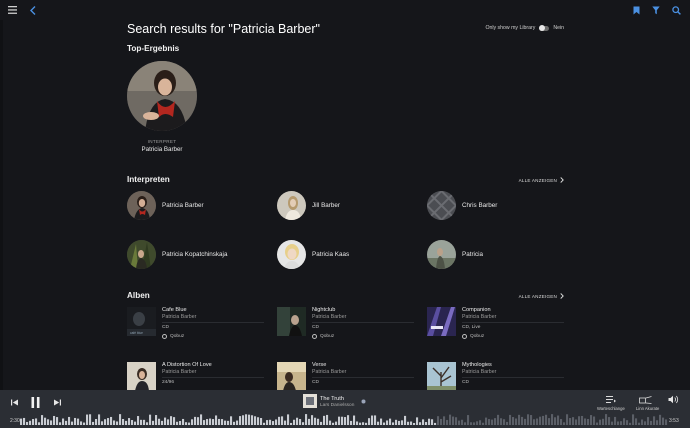 The width and height of the screenshot is (690, 428). What do you see at coordinates (645, 399) in the screenshot?
I see `zone-icon` at bounding box center [645, 399].